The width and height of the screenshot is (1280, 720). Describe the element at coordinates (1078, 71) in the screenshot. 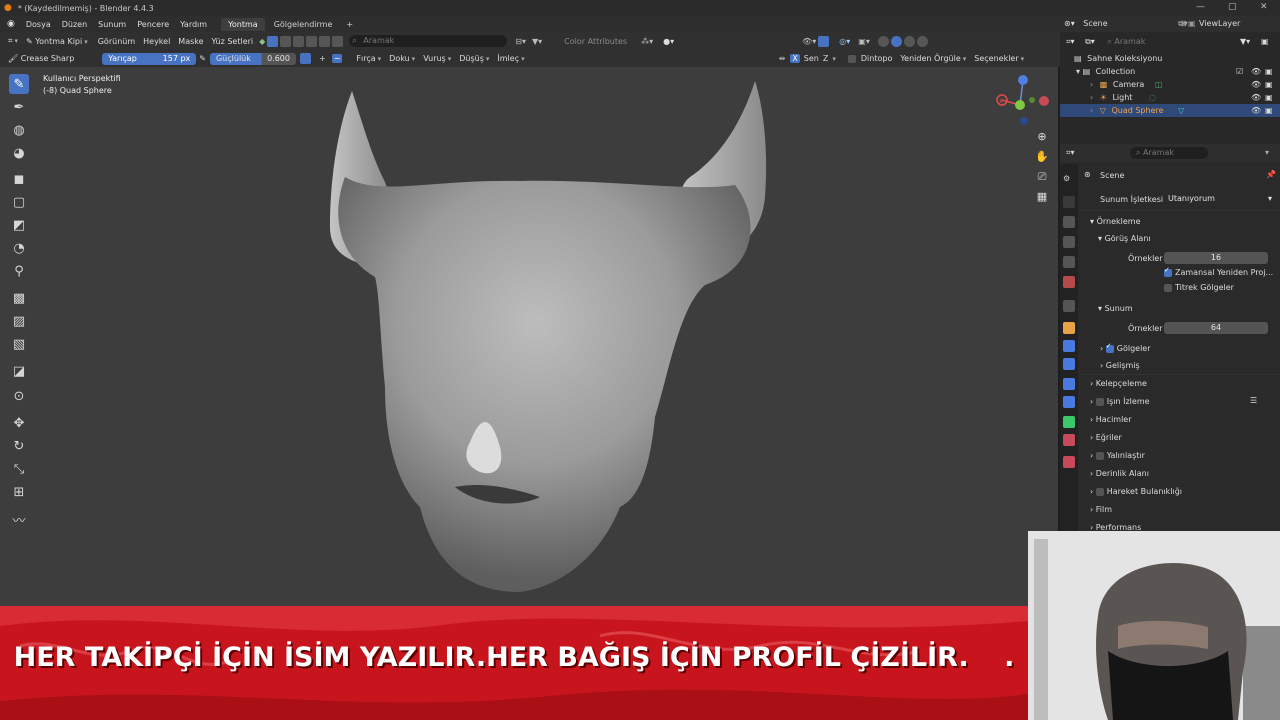

I see `expand-icon: ▾` at that location.